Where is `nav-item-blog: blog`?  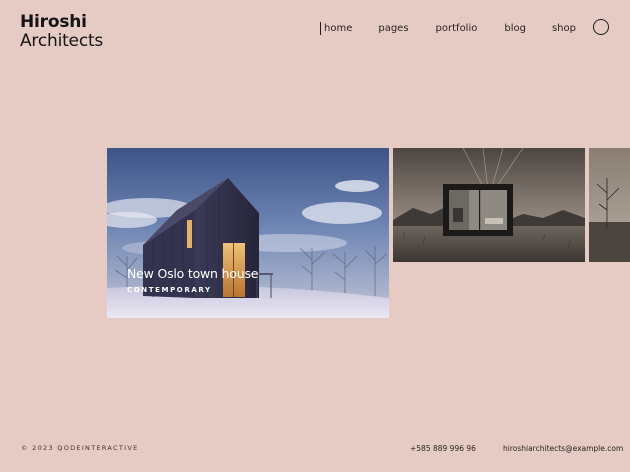
nav-item-blog: blog is located at coordinates (515, 28).